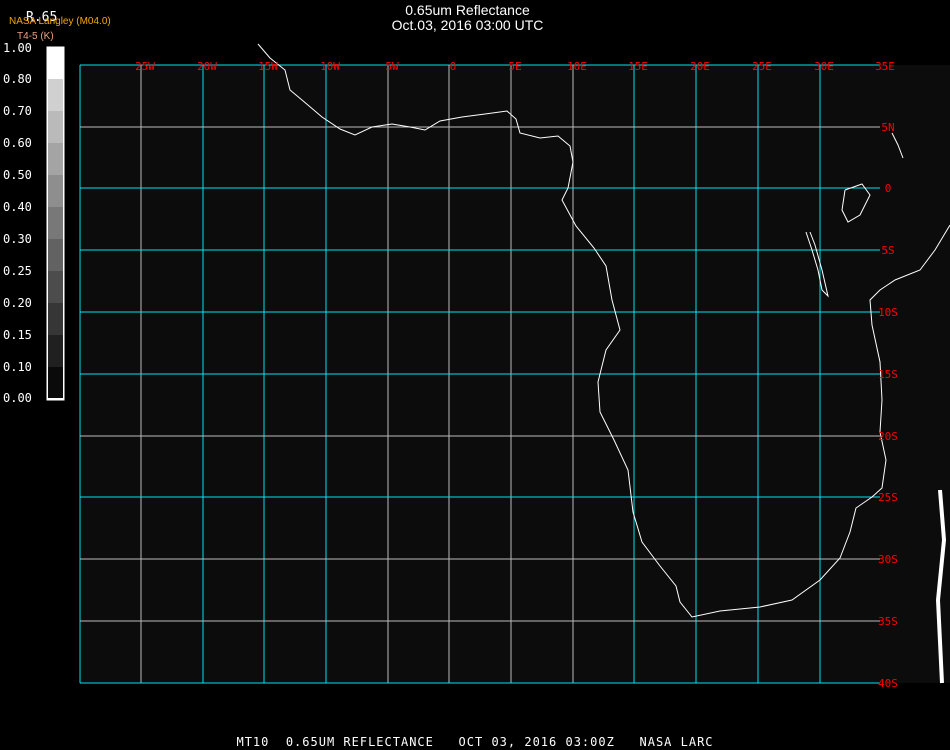 The height and width of the screenshot is (750, 950). Describe the element at coordinates (330, 66) in the screenshot. I see `longitude-label: 10W` at that location.